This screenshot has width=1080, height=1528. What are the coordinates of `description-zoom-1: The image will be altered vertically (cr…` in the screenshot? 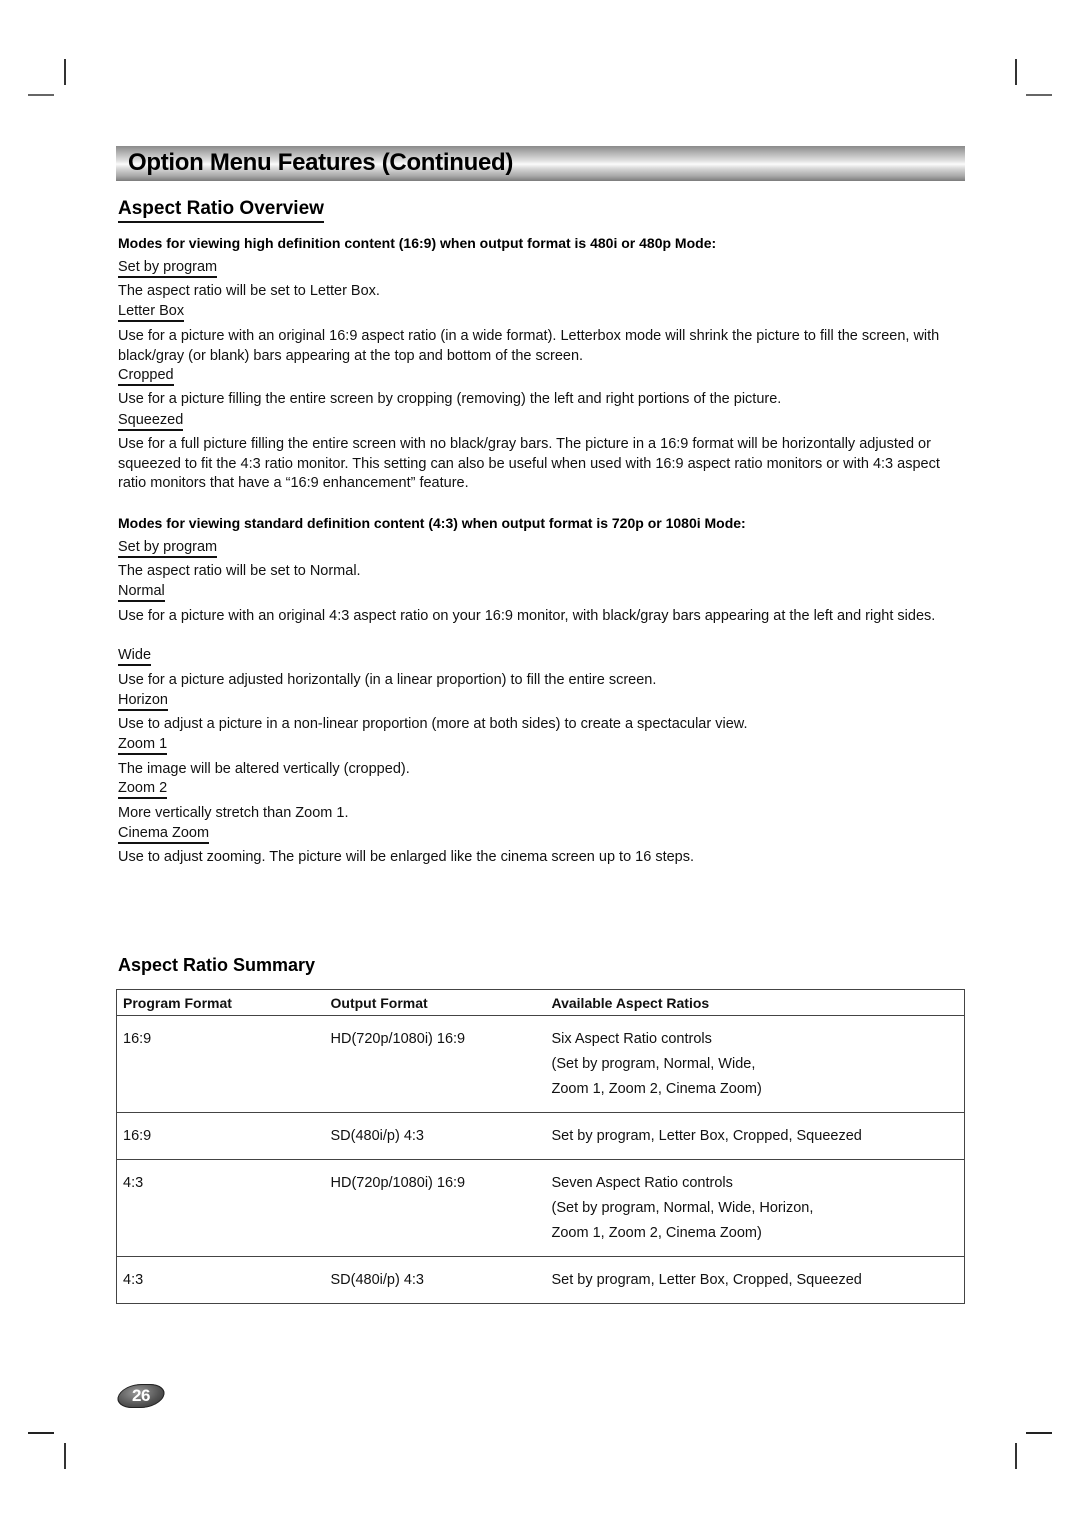 It's located at (264, 769).